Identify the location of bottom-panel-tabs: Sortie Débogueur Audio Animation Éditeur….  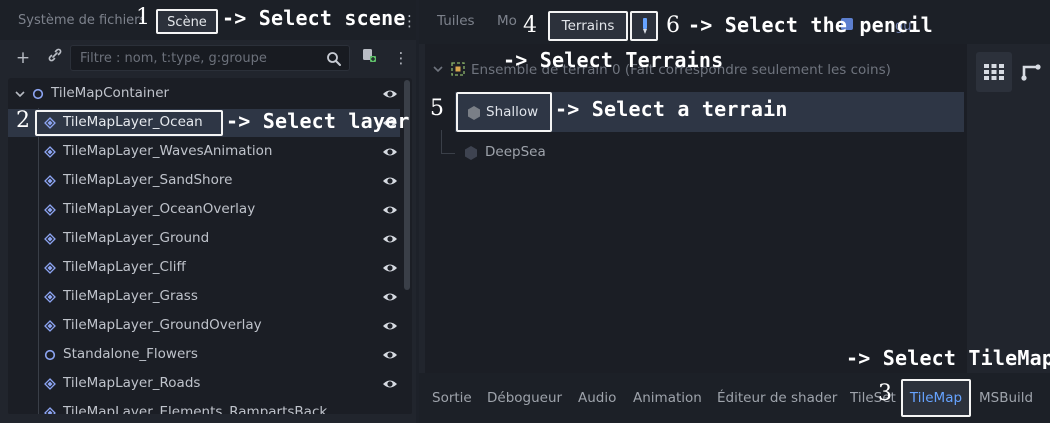
(734, 398).